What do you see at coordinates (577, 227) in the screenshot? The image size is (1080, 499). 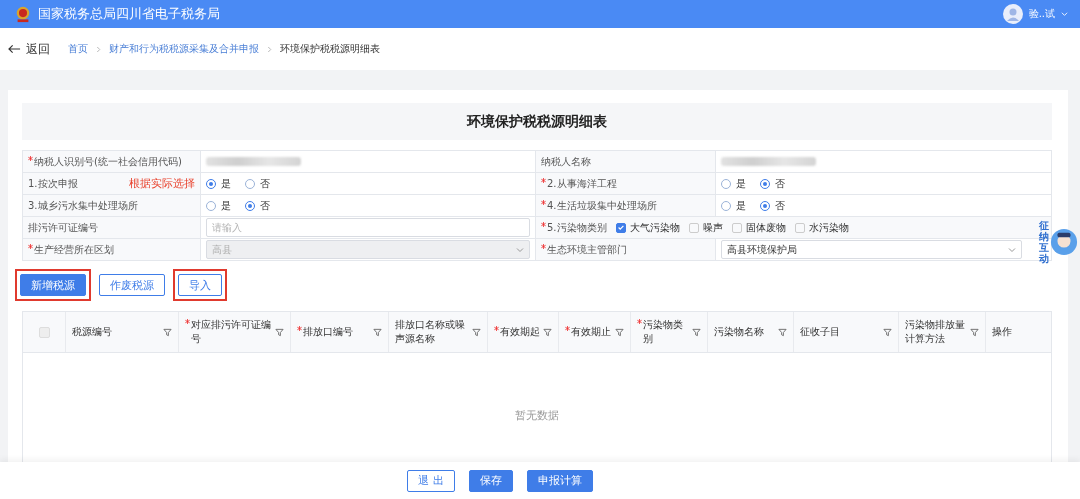 I see `field-label: 5.污染物类别` at bounding box center [577, 227].